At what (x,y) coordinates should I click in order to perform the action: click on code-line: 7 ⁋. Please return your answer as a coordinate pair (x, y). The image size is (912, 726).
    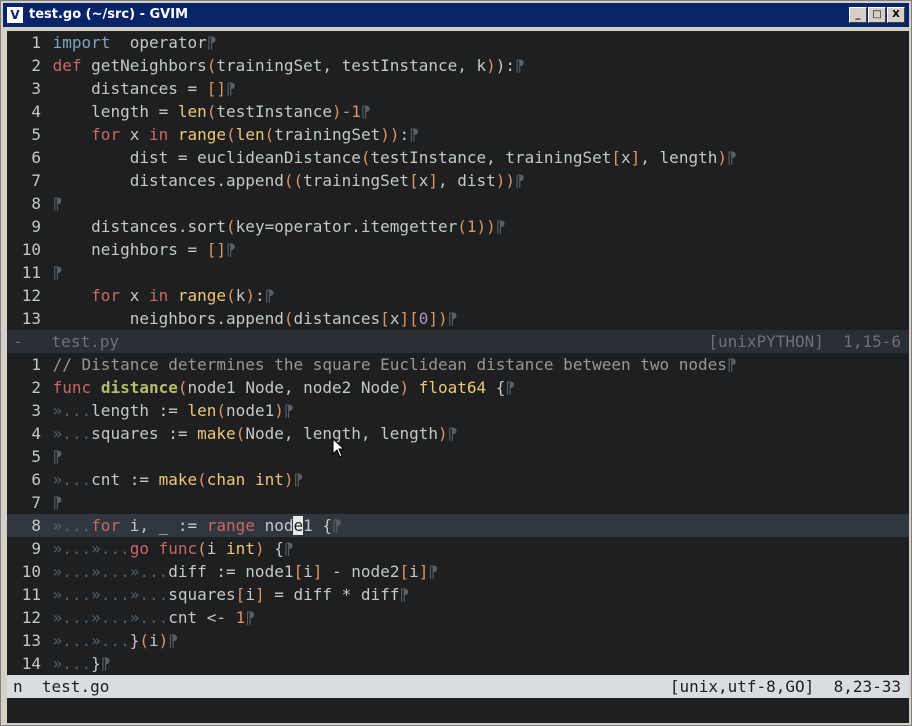
    Looking at the image, I should click on (458, 502).